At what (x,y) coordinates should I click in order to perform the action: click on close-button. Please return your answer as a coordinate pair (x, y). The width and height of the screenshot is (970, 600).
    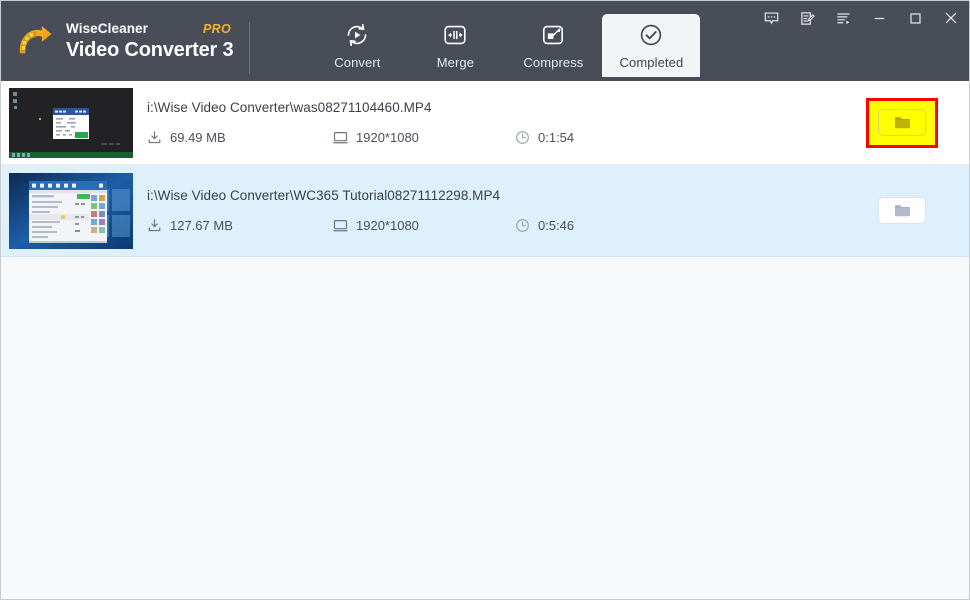
    Looking at the image, I should click on (951, 18).